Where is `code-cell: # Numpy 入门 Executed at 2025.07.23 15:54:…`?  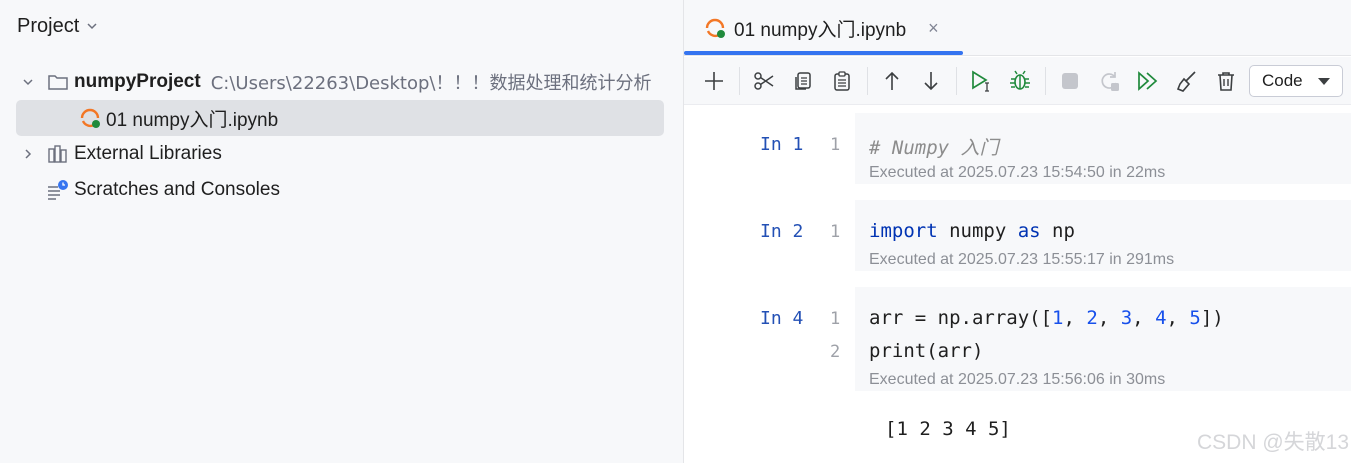 code-cell: # Numpy 入门 Executed at 2025.07.23 15:54:… is located at coordinates (1103, 148).